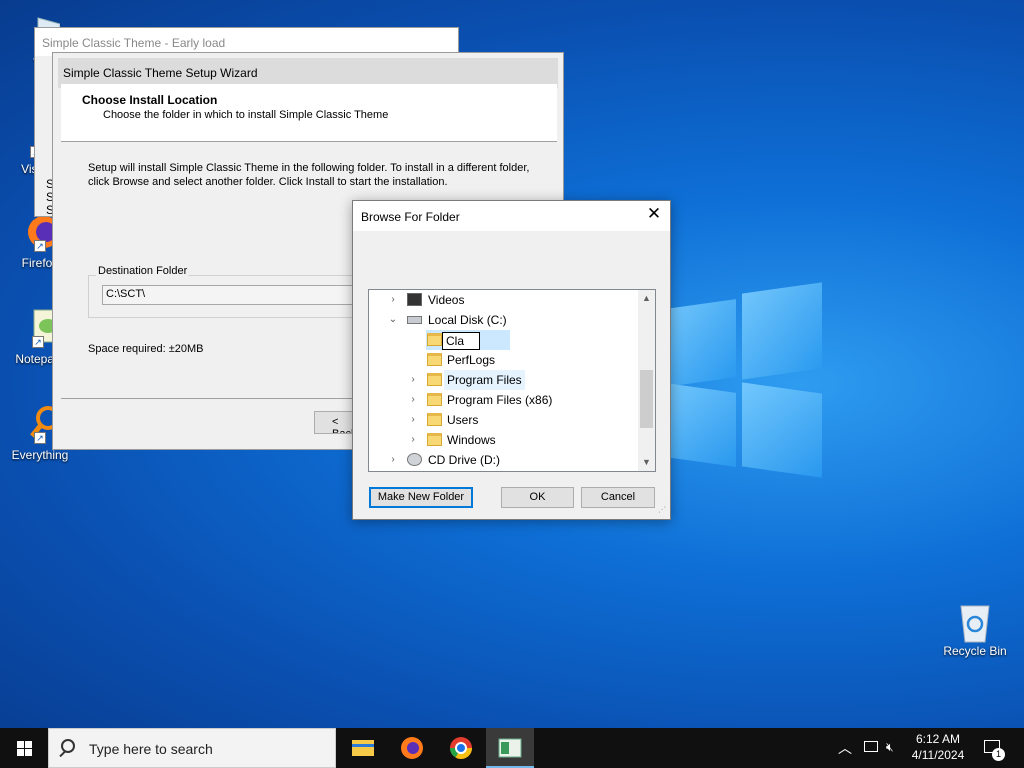 The image size is (1024, 768). Describe the element at coordinates (646, 298) in the screenshot. I see `scroll-up-icon: ▲` at that location.